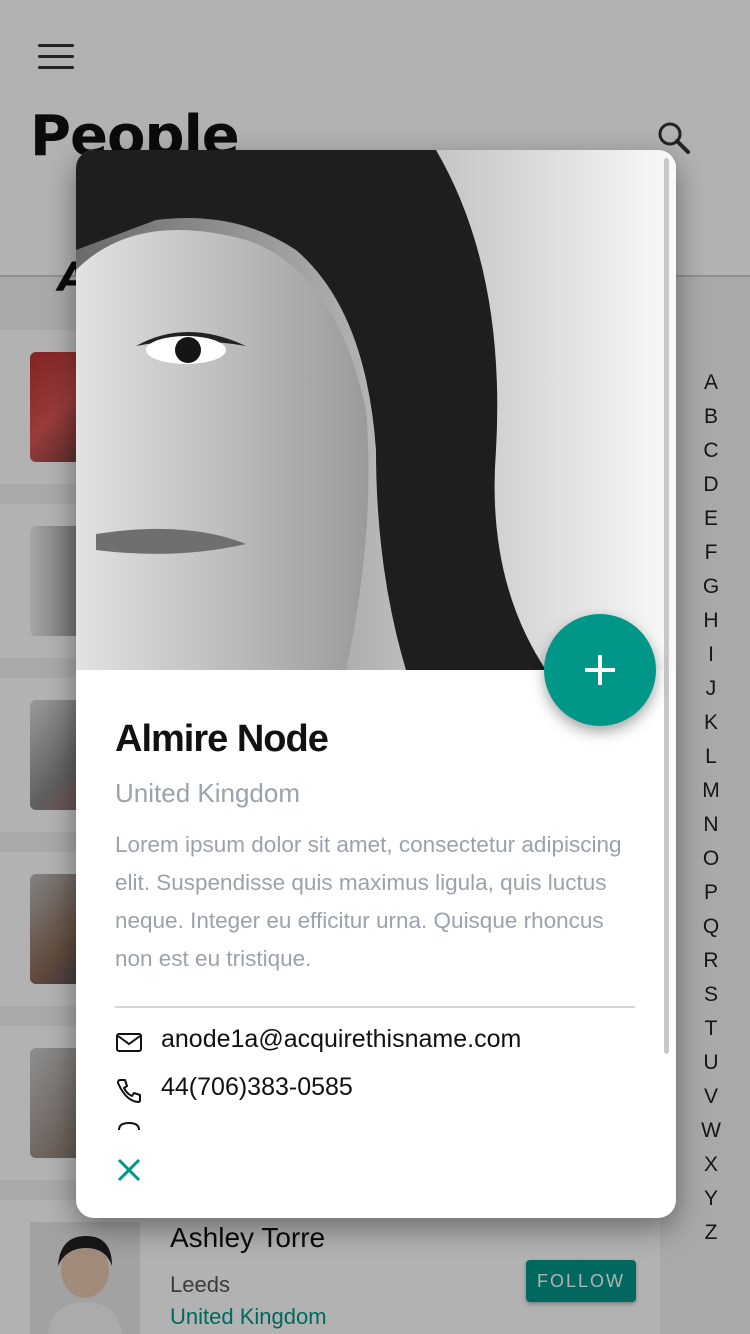 This screenshot has height=1334, width=750. I want to click on add-button, so click(600, 670).